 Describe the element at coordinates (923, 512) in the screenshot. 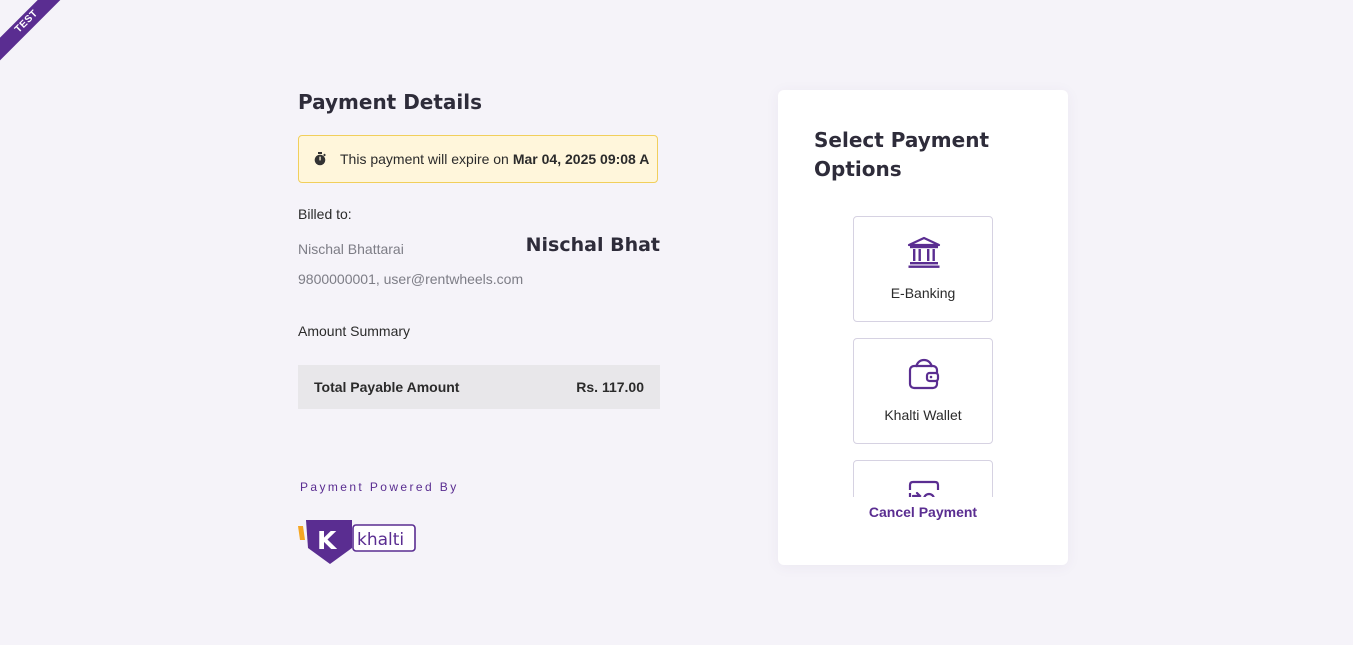

I see `cancel-payment-button: Cancel Payment` at that location.